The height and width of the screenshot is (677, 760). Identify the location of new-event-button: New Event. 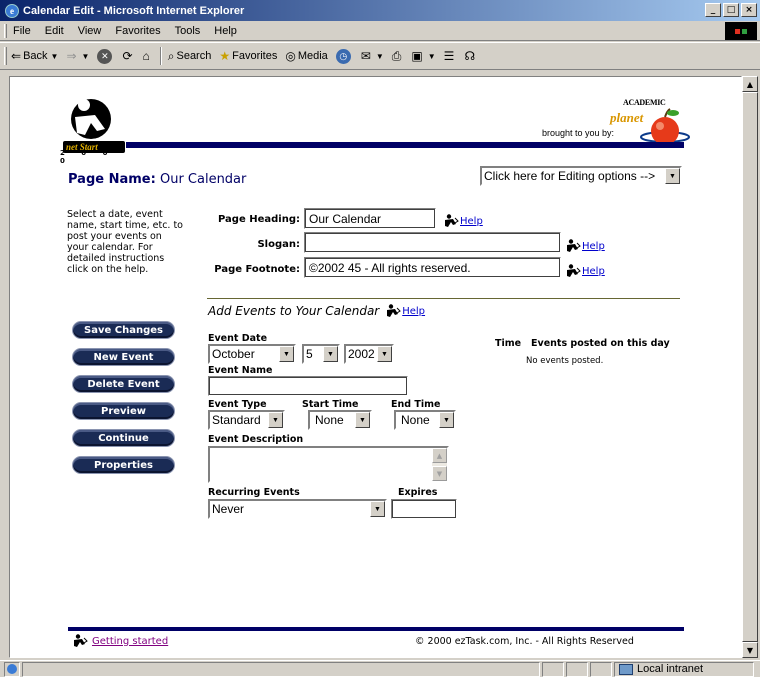
(123, 357).